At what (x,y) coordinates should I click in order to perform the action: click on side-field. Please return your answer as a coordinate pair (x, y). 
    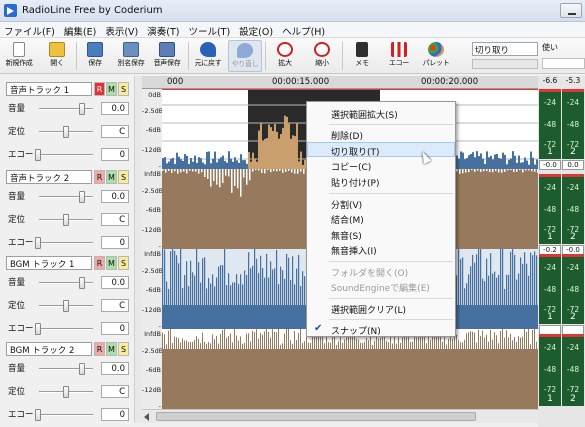
    Looking at the image, I should click on (563, 63).